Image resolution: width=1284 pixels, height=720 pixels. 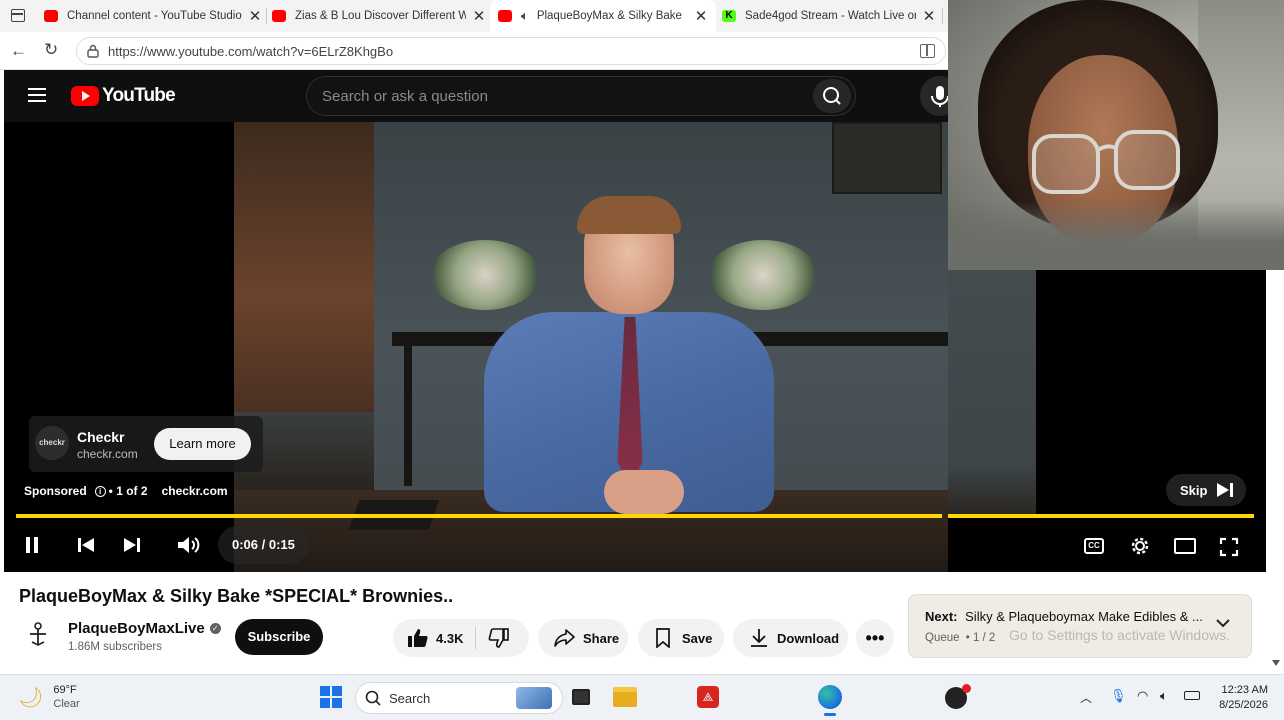 What do you see at coordinates (625, 697) in the screenshot?
I see `file-explorer-icon` at bounding box center [625, 697].